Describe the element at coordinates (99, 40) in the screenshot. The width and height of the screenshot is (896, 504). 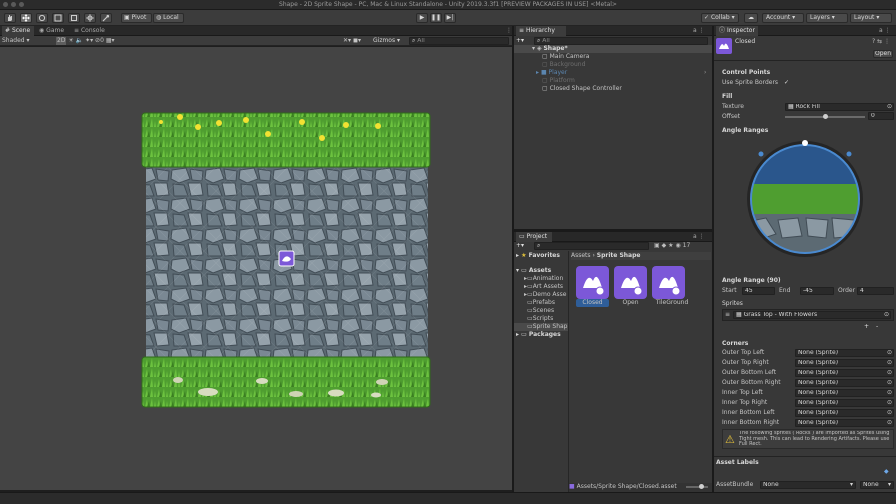
I see `hidden-objects-icon: ⊘0` at that location.